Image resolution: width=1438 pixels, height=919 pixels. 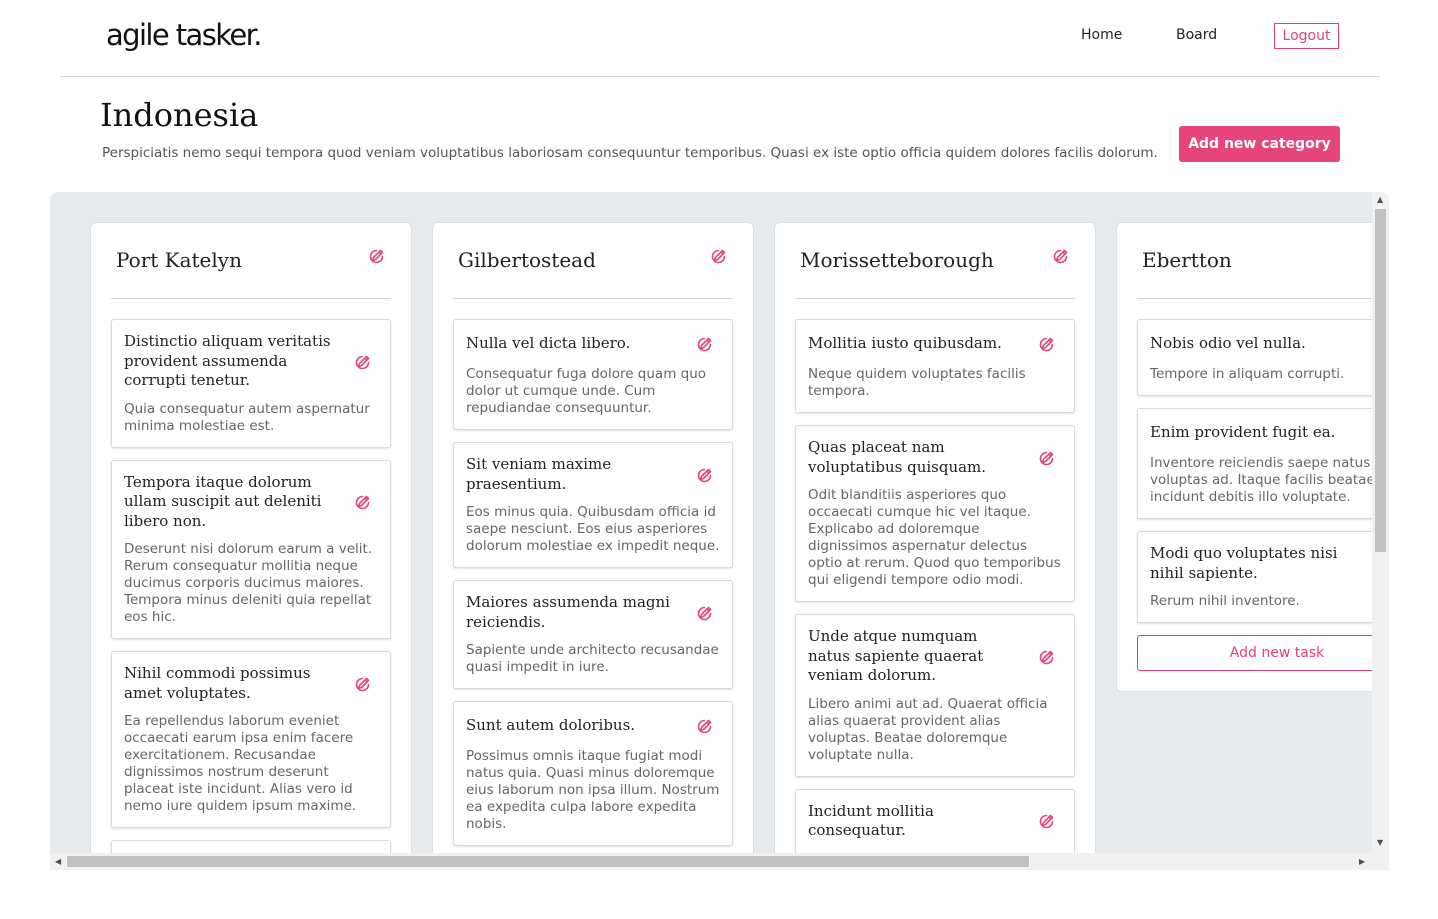 I want to click on task-title: Nihil commodi possimus amet voluptates., so click(x=217, y=683).